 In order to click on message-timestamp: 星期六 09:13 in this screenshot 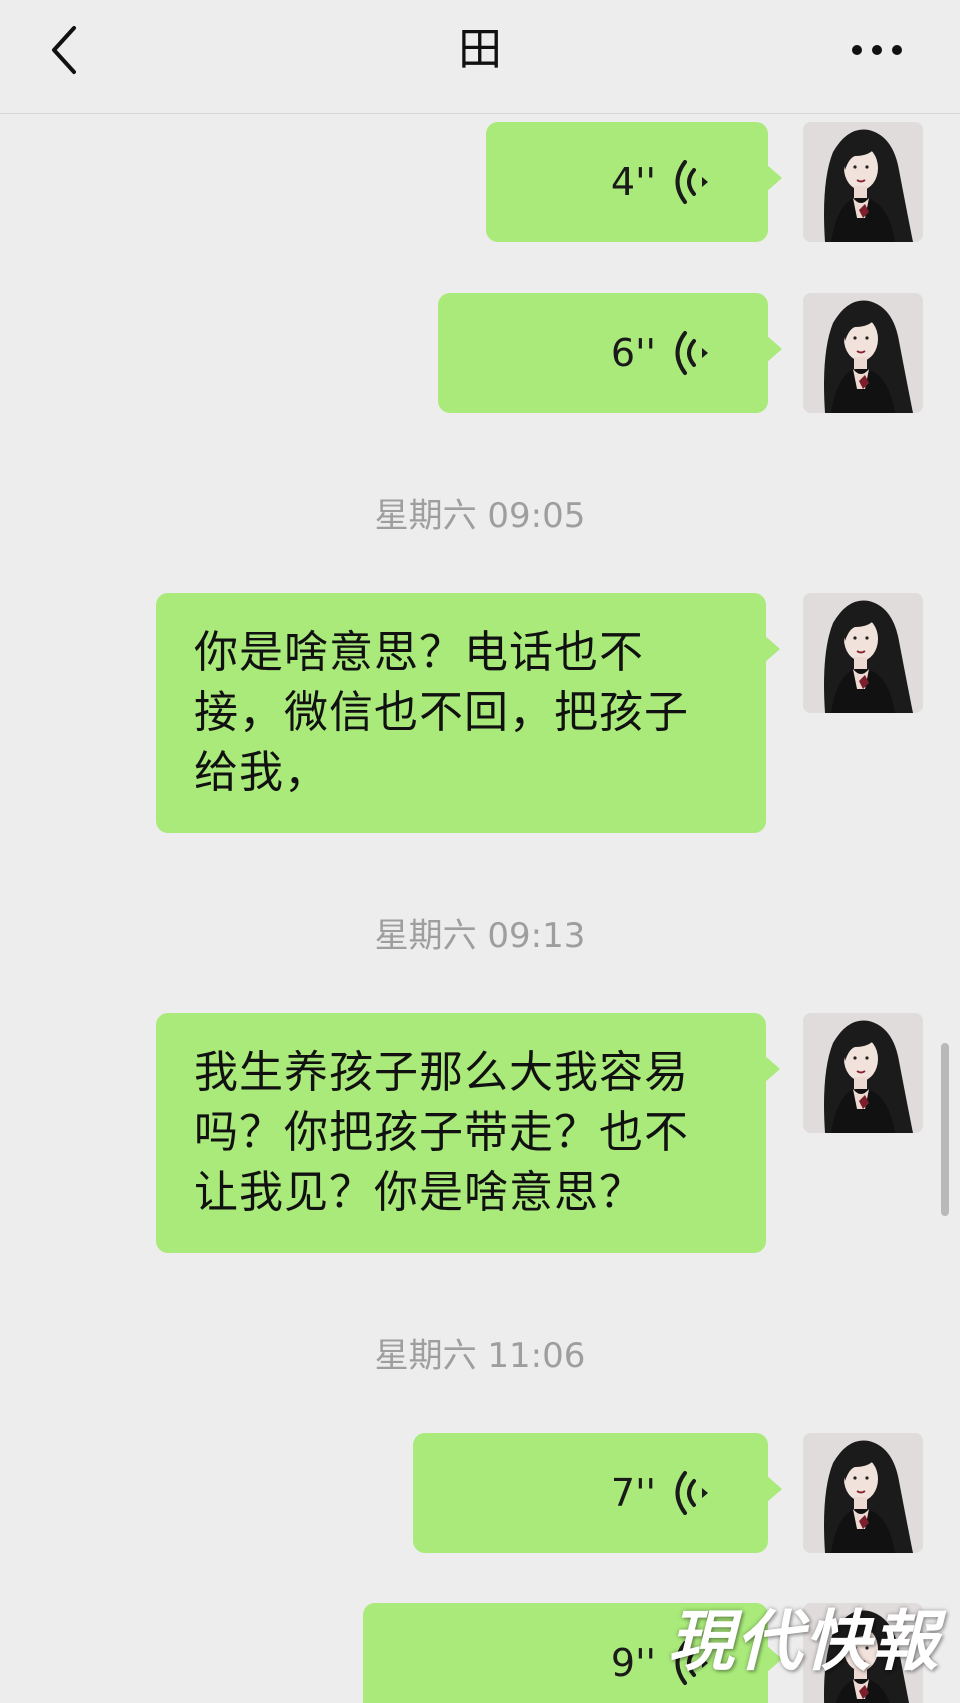, I will do `click(480, 936)`.